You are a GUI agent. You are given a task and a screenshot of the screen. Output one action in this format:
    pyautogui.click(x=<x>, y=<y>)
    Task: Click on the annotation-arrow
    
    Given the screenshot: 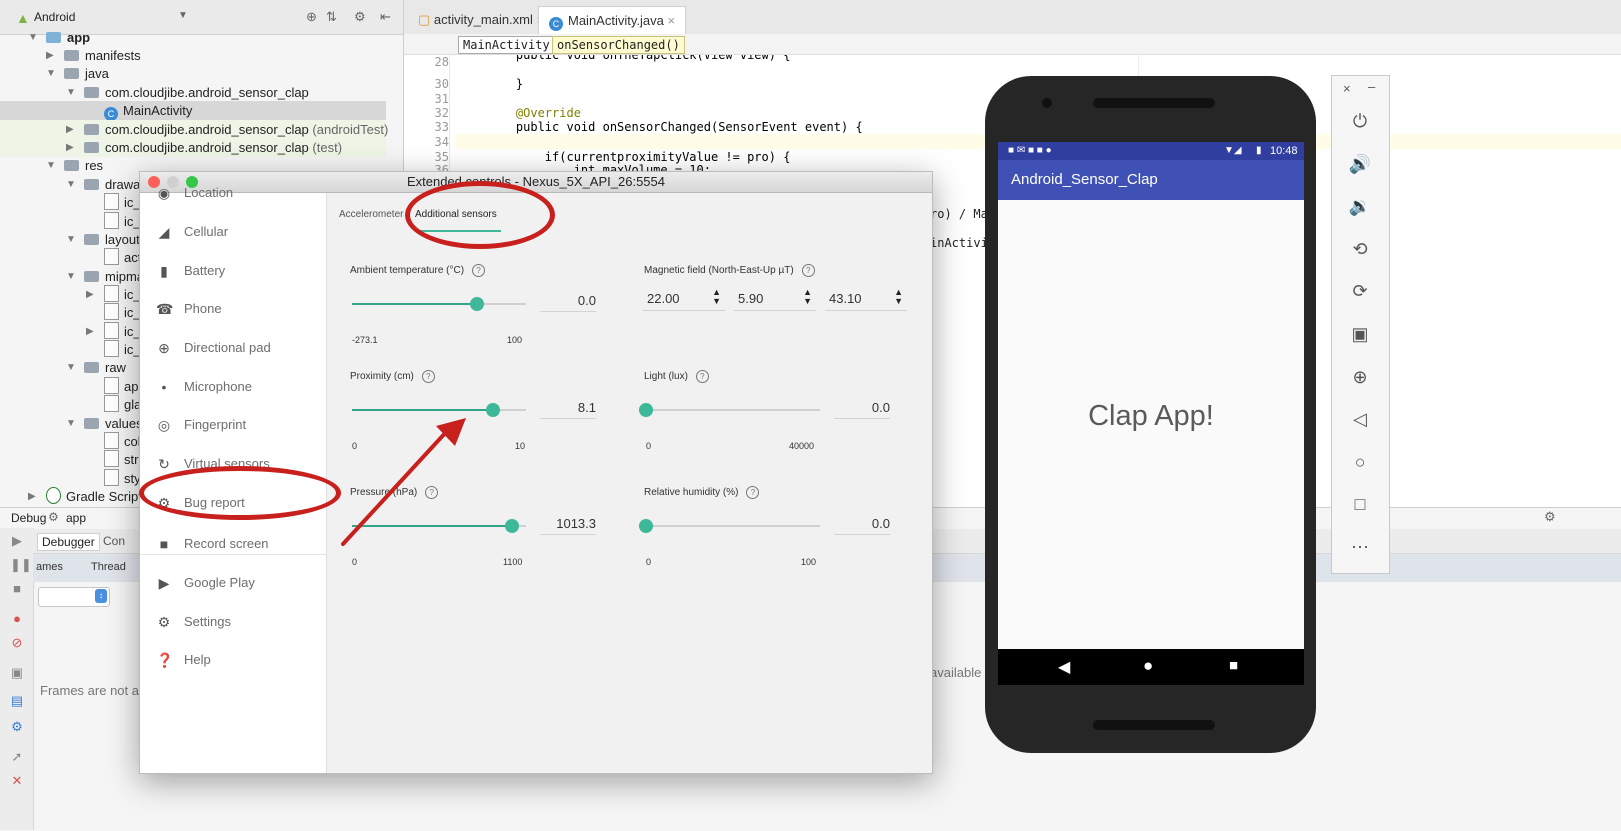 What is the action you would take?
    pyautogui.click(x=403, y=482)
    